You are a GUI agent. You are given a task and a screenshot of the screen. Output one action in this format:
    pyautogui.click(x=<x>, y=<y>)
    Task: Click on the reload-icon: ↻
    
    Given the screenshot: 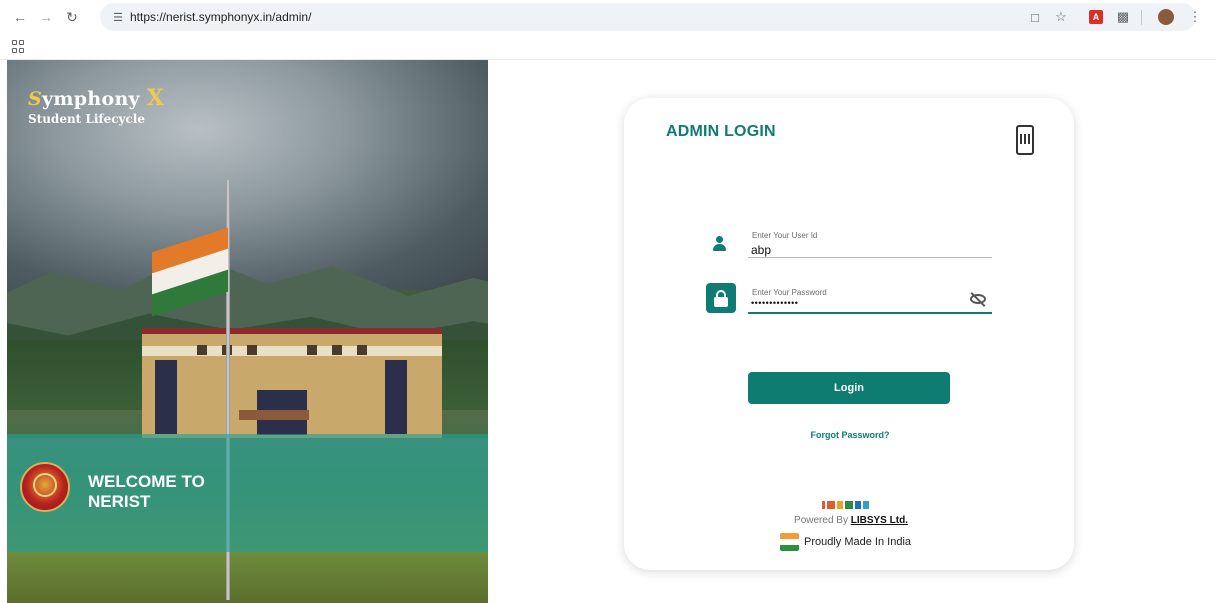 What is the action you would take?
    pyautogui.click(x=72, y=17)
    